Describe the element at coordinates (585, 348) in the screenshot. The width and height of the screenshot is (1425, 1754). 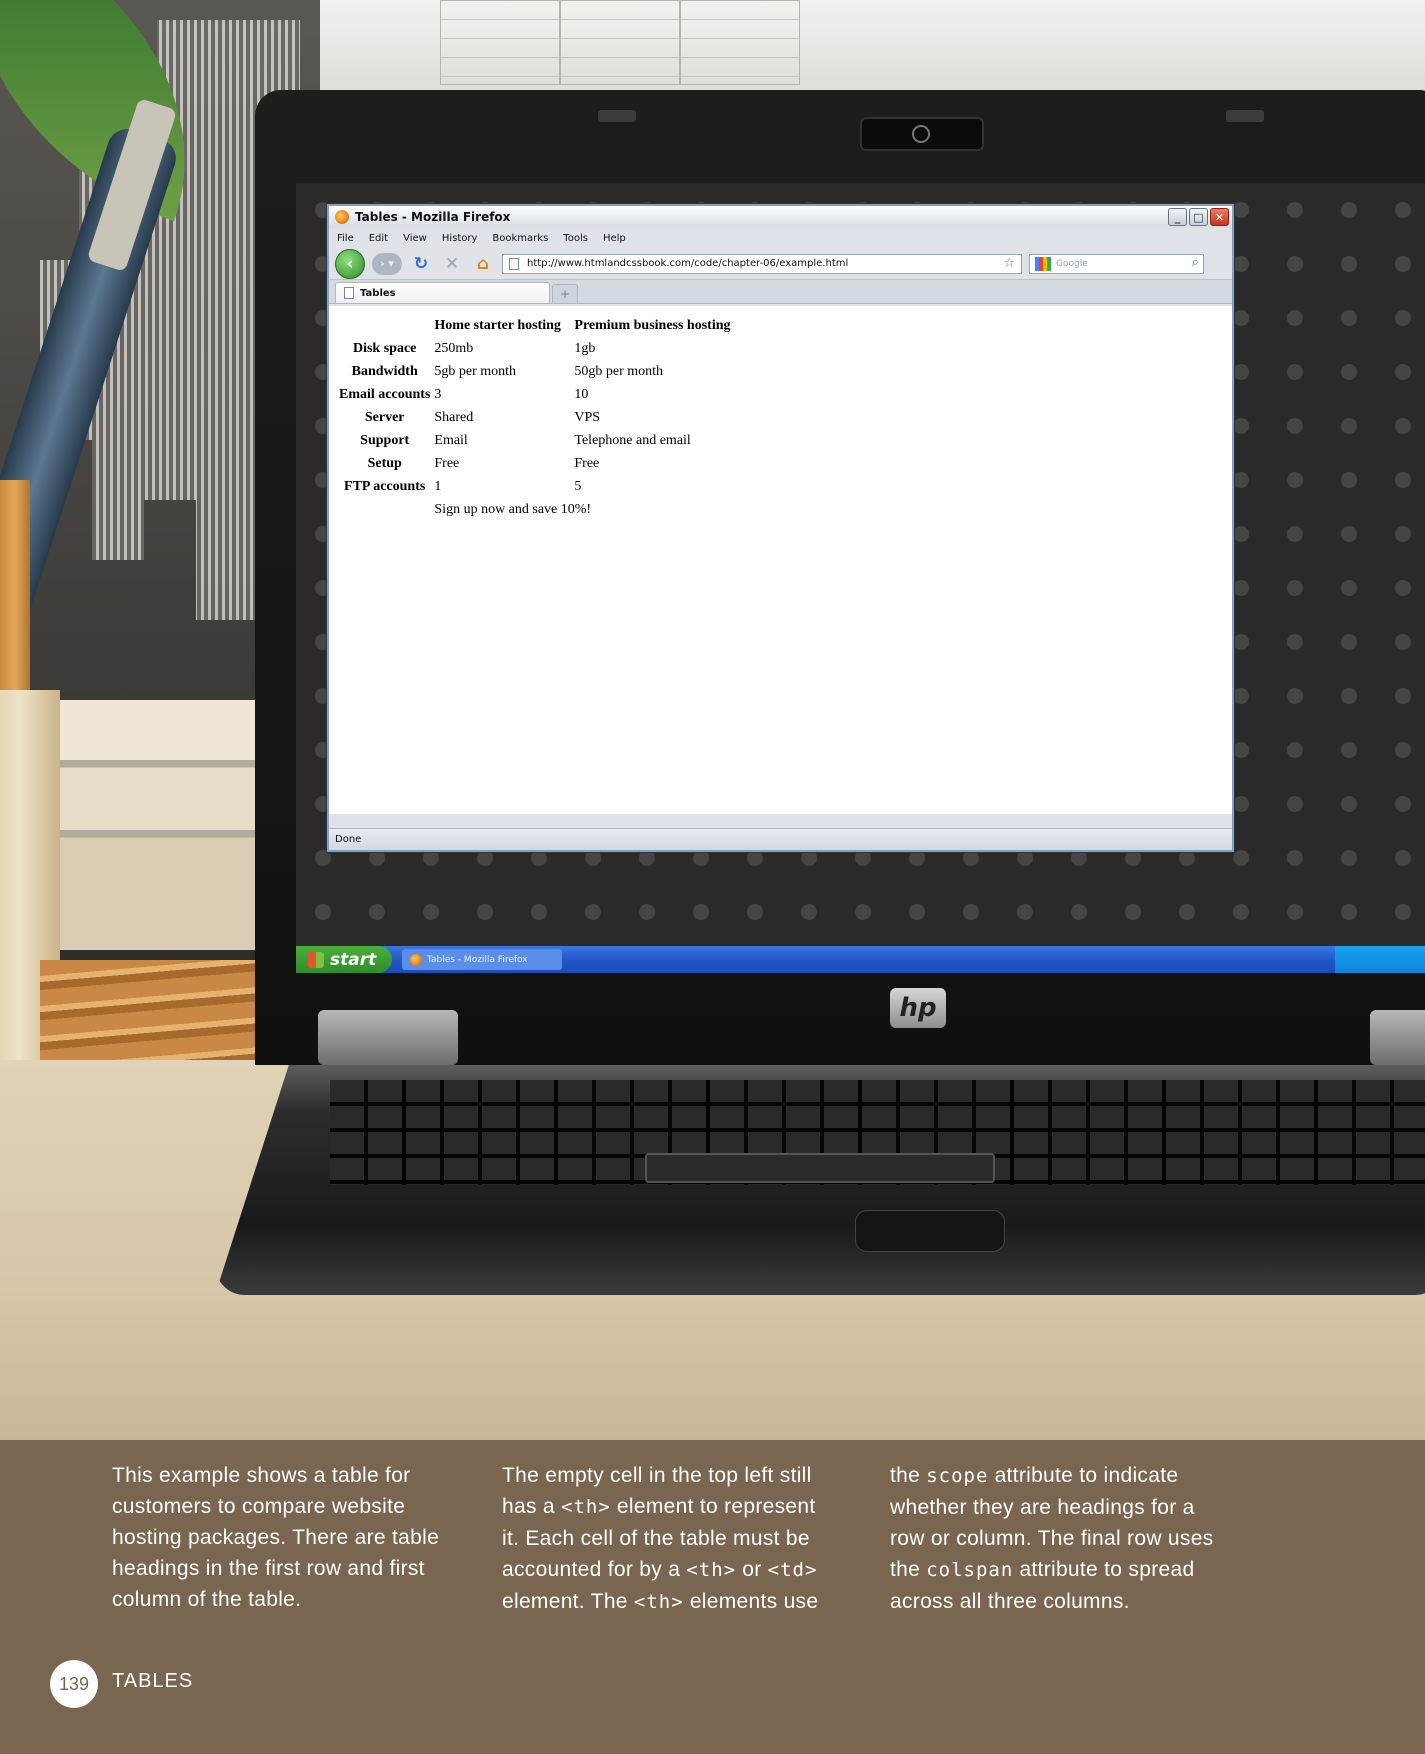
I see `table-cell: 1gb` at that location.